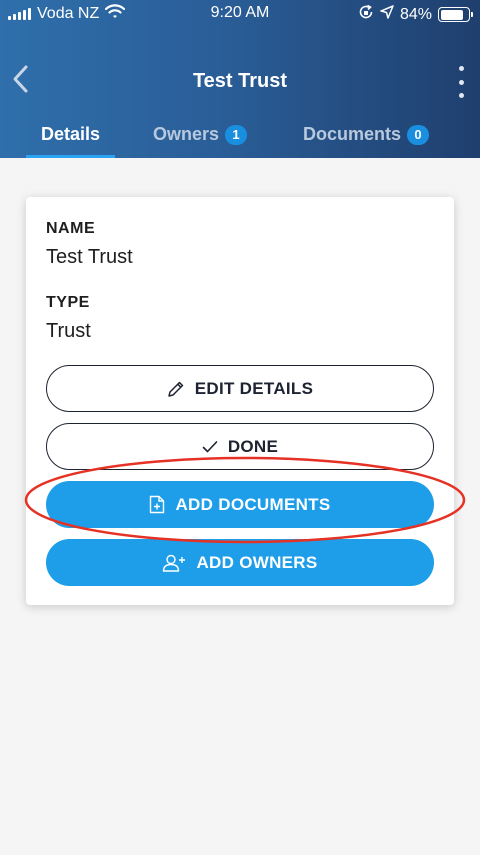 The width and height of the screenshot is (480, 855). What do you see at coordinates (254, 388) in the screenshot?
I see `edit-details-label: EDIT DETAILS` at bounding box center [254, 388].